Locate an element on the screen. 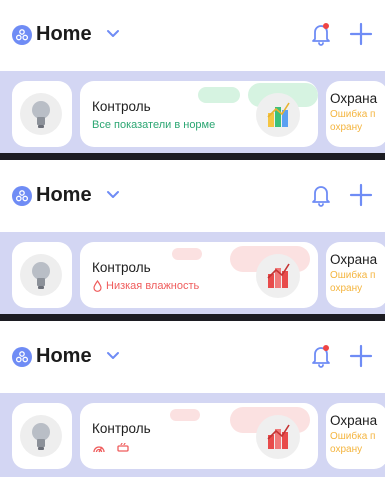 The image size is (385, 477). control-card-status: Низкая влажность is located at coordinates (145, 286).